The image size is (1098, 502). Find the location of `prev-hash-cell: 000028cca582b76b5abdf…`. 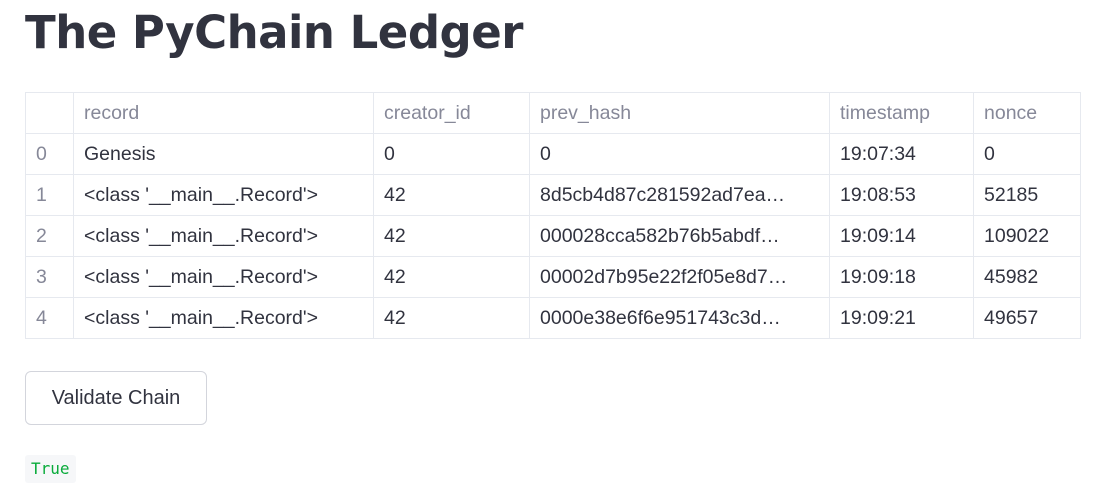

prev-hash-cell: 000028cca582b76b5abdf… is located at coordinates (679, 236).